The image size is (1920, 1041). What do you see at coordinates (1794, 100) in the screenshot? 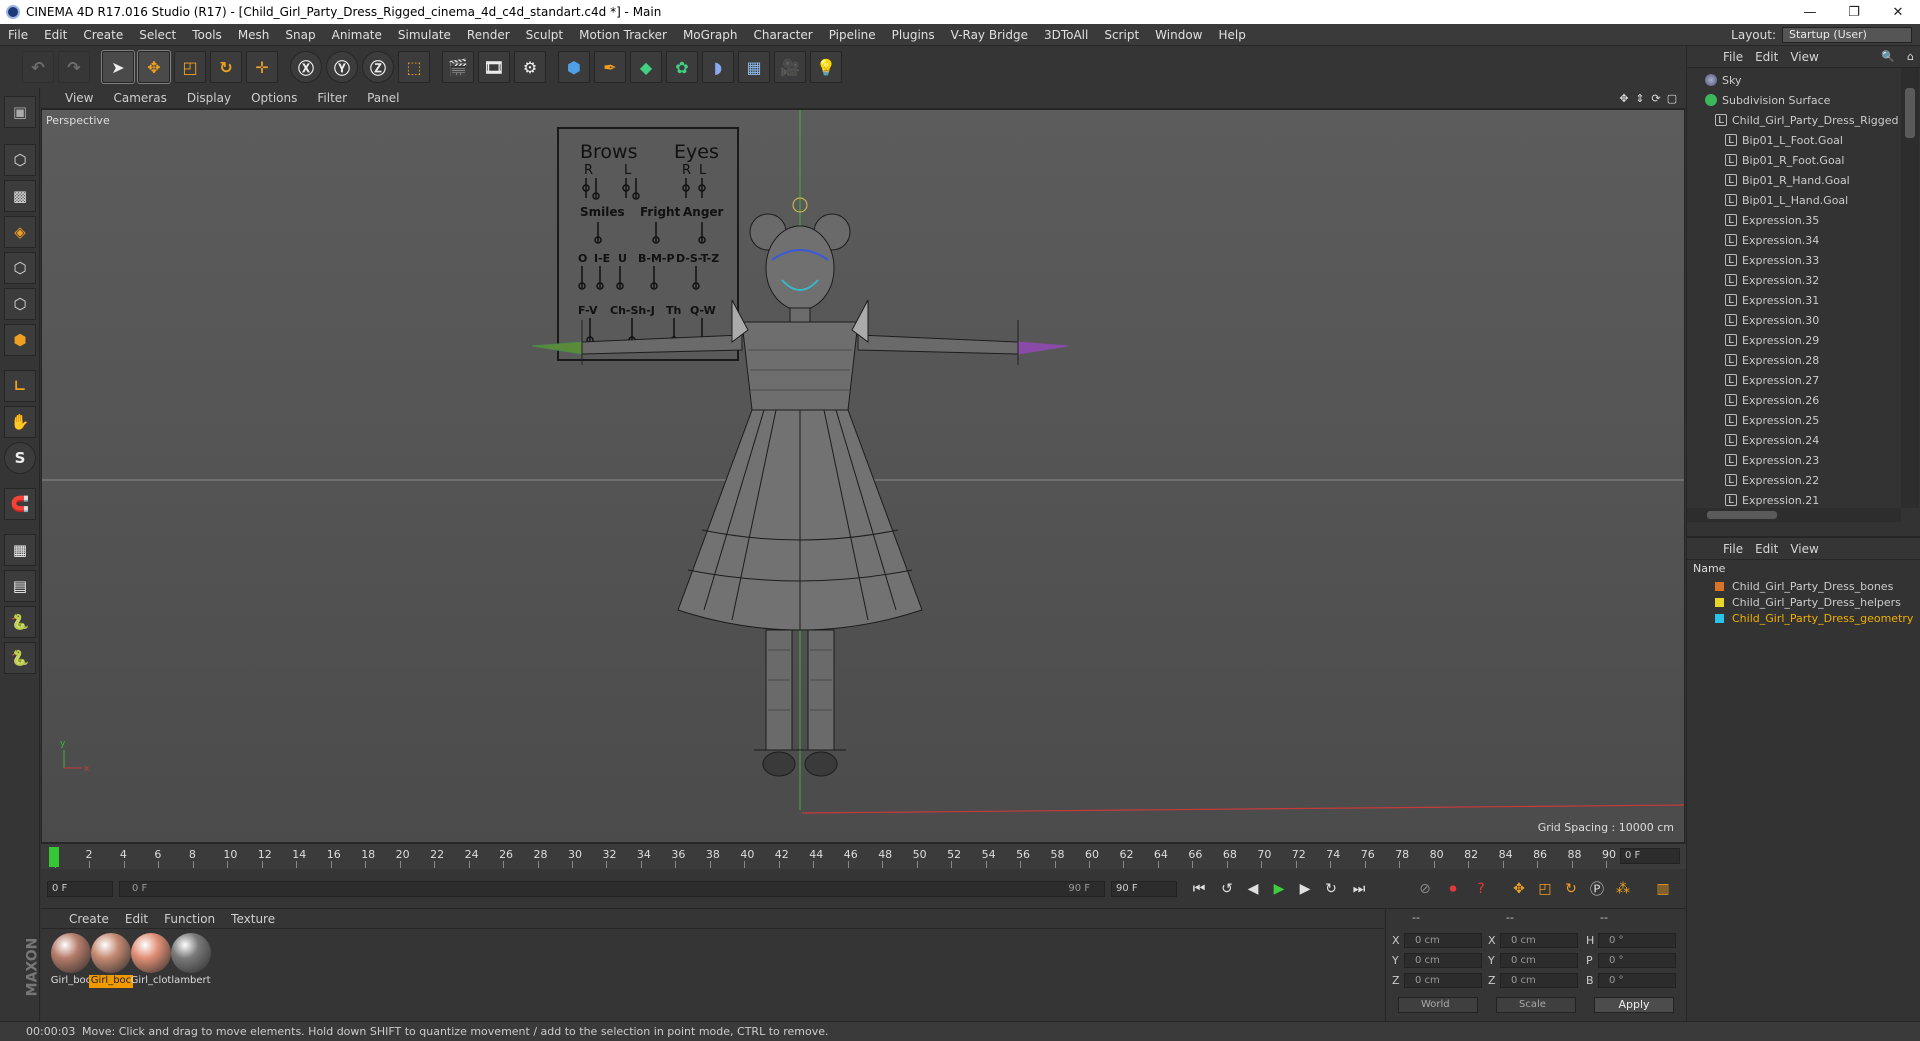
I see `object-tree-item: Subdivision Surface` at bounding box center [1794, 100].